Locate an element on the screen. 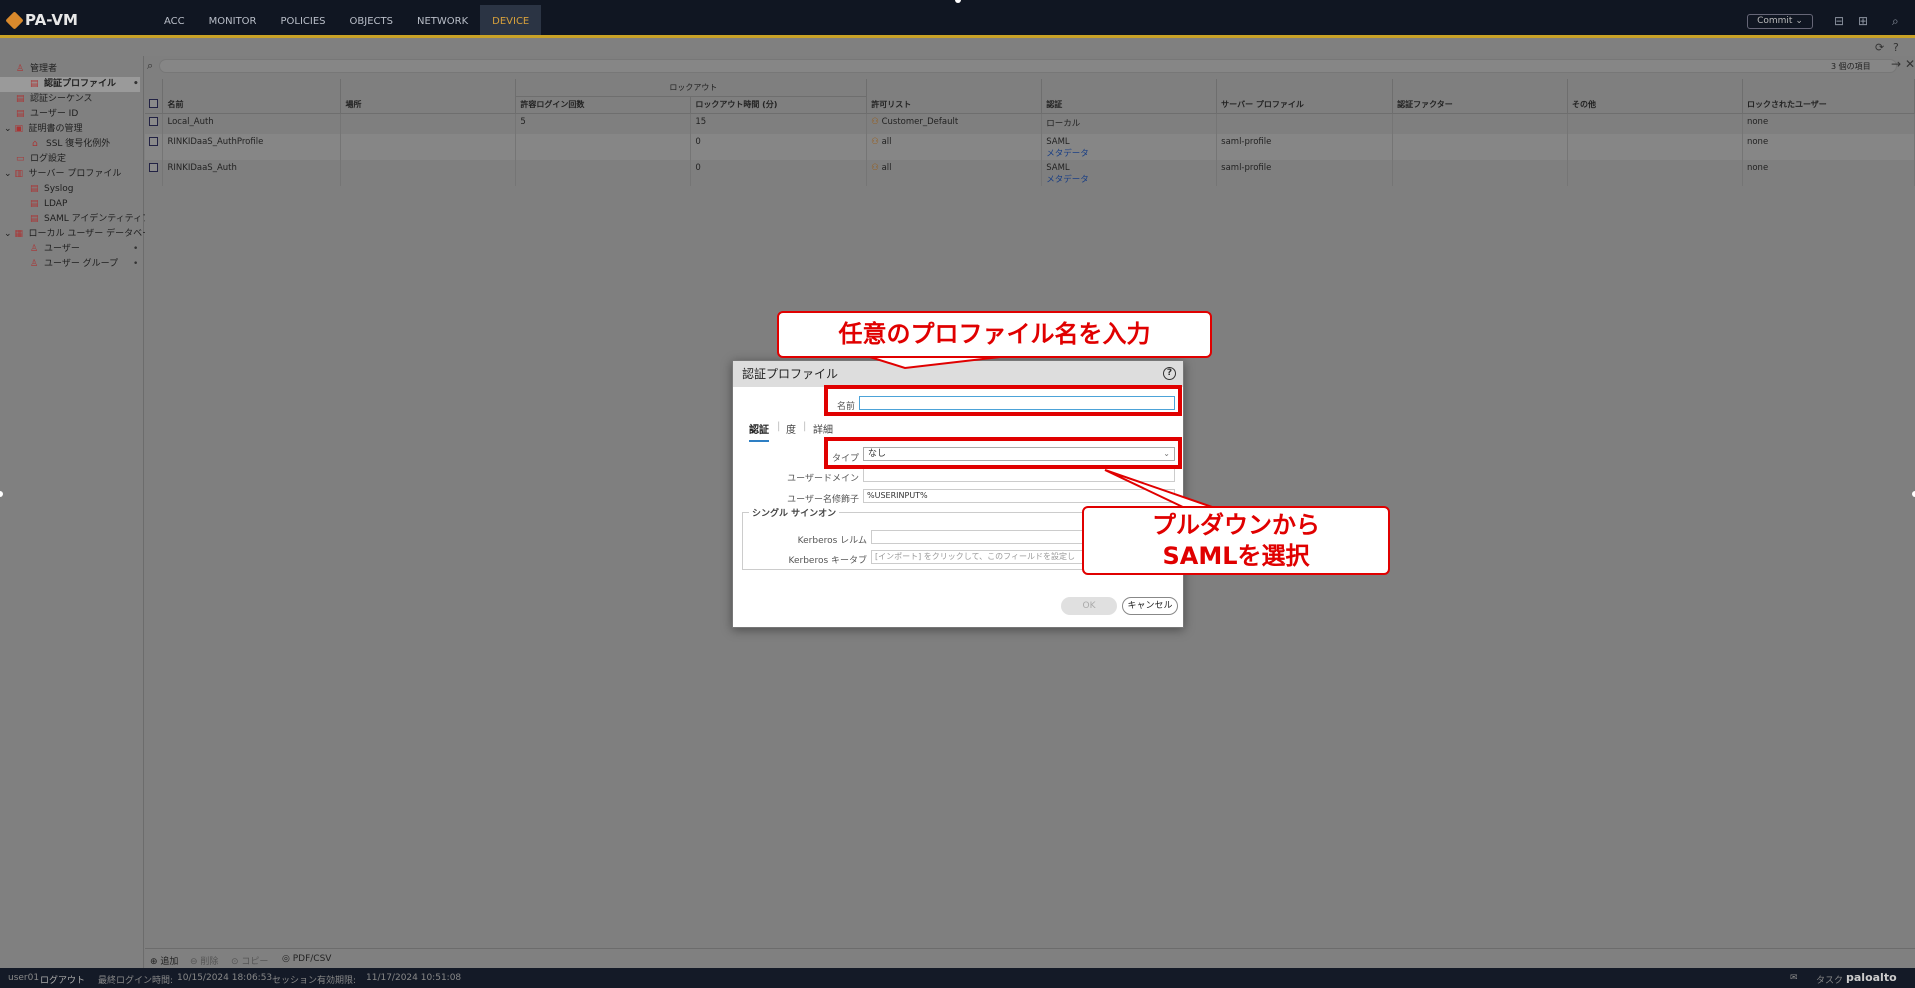 The height and width of the screenshot is (988, 1915). callout-enter-profile-name: 任意のプロファイル名を入力 is located at coordinates (994, 334).